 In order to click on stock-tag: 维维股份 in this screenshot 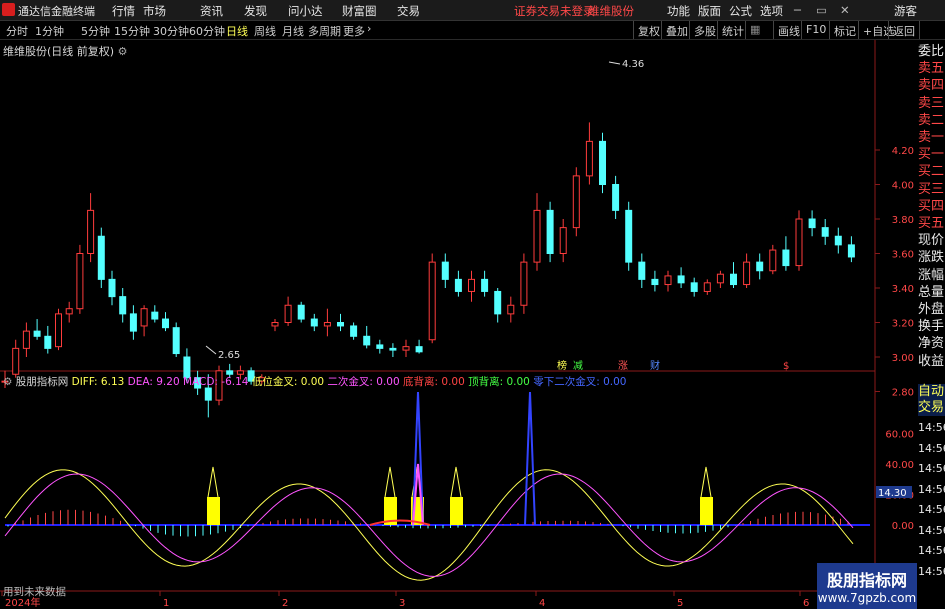, I will do `click(611, 11)`.